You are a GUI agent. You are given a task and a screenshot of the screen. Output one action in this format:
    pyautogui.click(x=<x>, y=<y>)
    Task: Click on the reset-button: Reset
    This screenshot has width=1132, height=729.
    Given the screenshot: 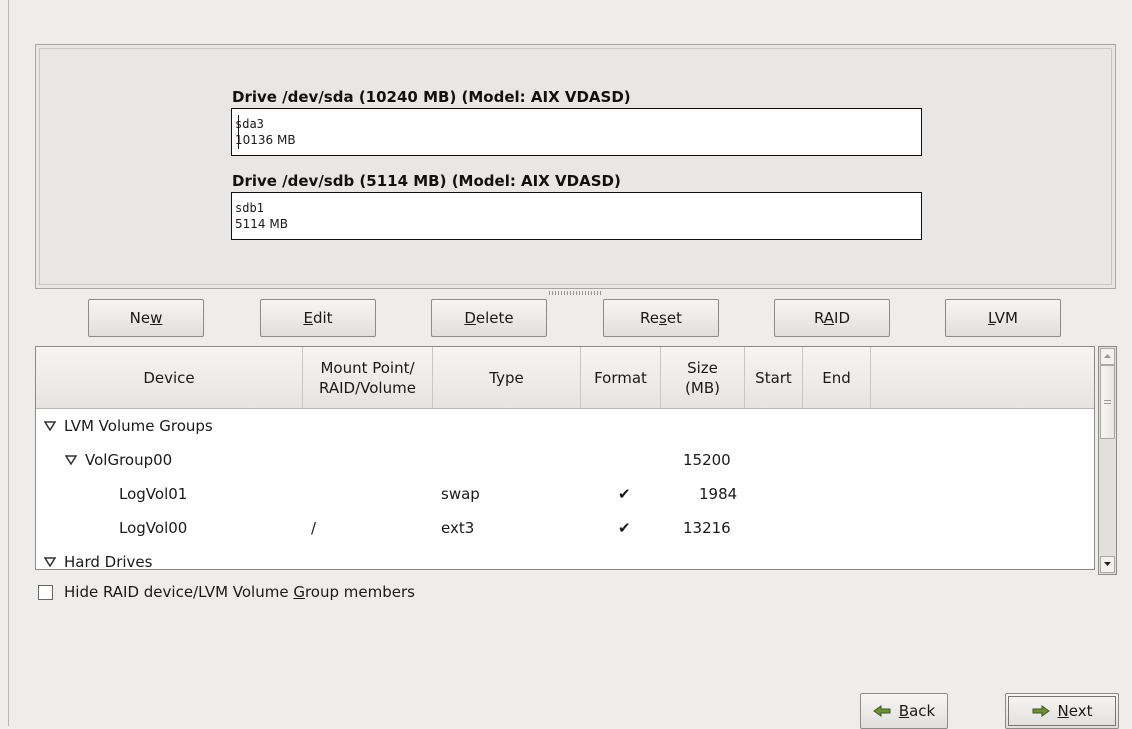 What is the action you would take?
    pyautogui.click(x=661, y=318)
    